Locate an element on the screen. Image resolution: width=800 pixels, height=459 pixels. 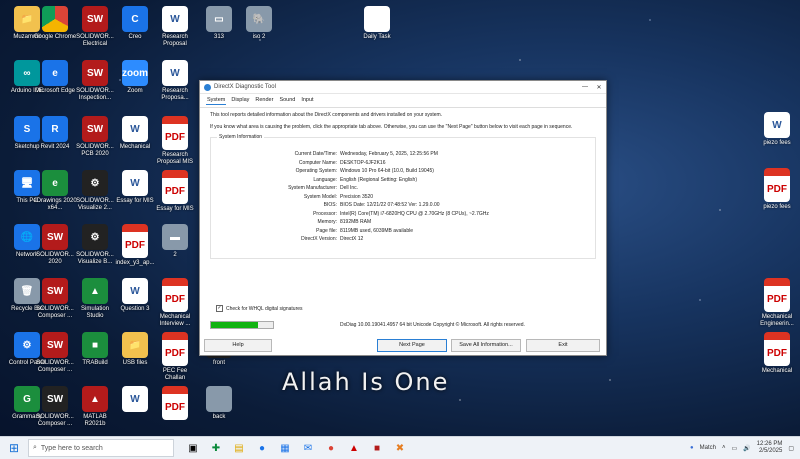
desktop-icon: Wpiezo fees is located at coordinates (777, 129).